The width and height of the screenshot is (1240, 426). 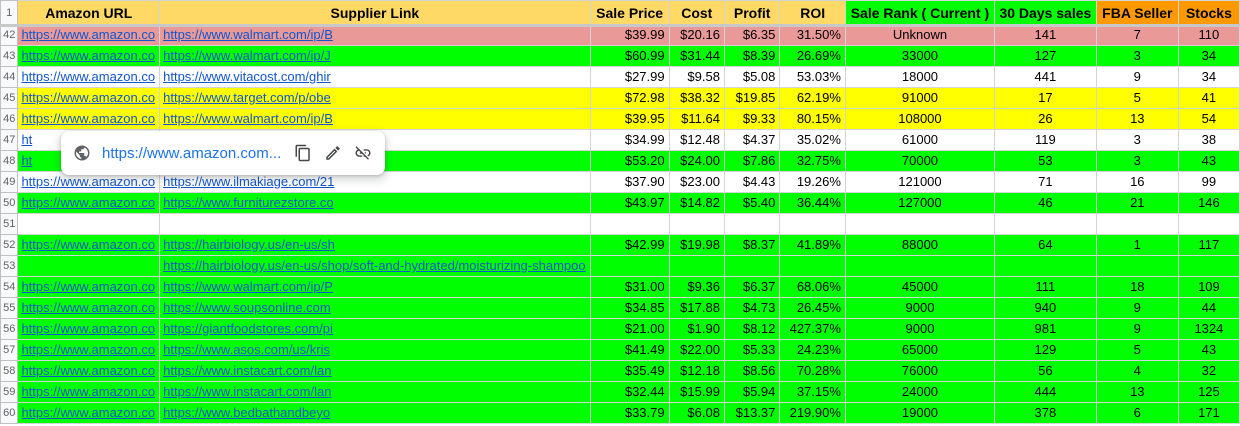 What do you see at coordinates (1045, 12) in the screenshot?
I see `column-header-30-days-sales: 30 Days sales` at bounding box center [1045, 12].